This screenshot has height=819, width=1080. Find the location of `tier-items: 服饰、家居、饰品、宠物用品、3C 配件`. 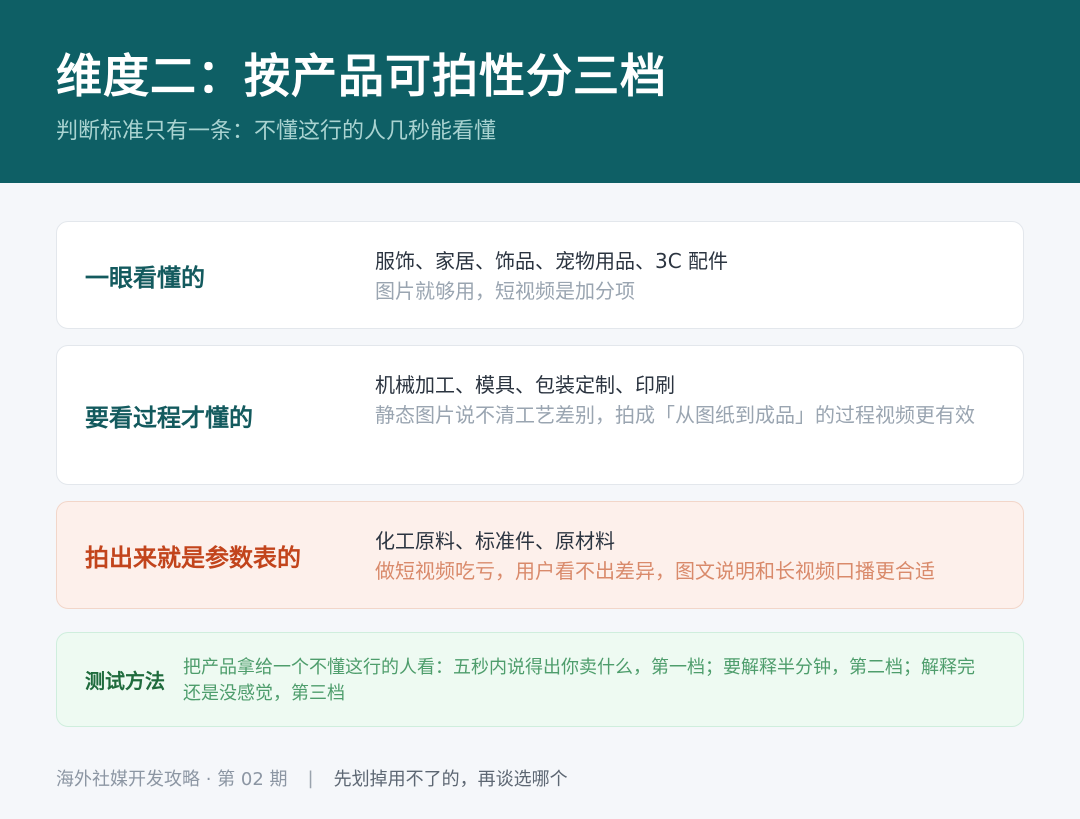

tier-items: 服饰、家居、饰品、宠物用品、3C 配件 is located at coordinates (552, 261).